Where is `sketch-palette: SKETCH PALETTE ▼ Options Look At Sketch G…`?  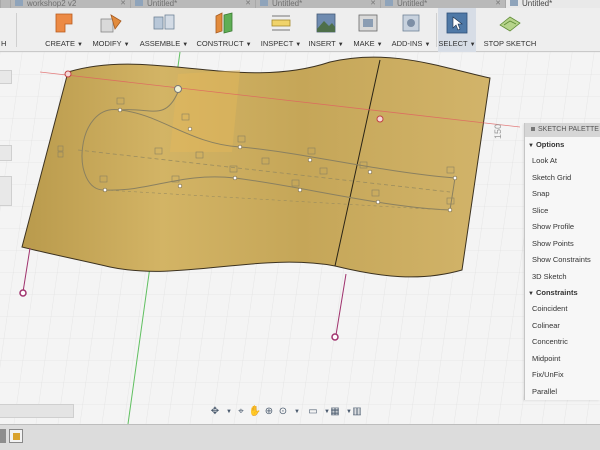
sketch-palette: SKETCH PALETTE ▼ Options Look At Sketch G… is located at coordinates (562, 261).